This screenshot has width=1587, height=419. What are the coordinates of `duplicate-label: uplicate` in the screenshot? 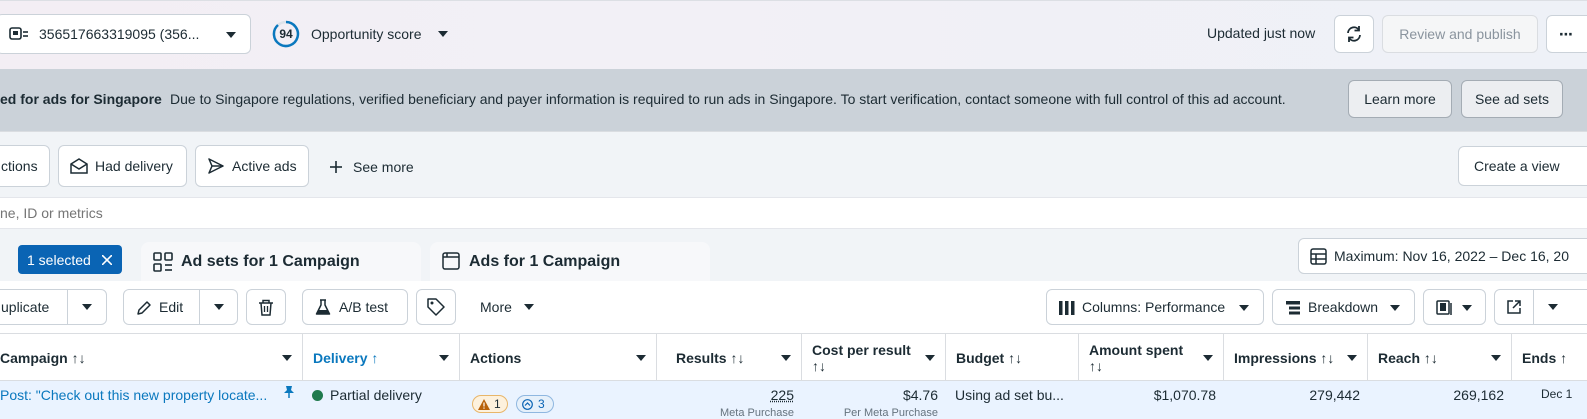 It's located at (25, 307).